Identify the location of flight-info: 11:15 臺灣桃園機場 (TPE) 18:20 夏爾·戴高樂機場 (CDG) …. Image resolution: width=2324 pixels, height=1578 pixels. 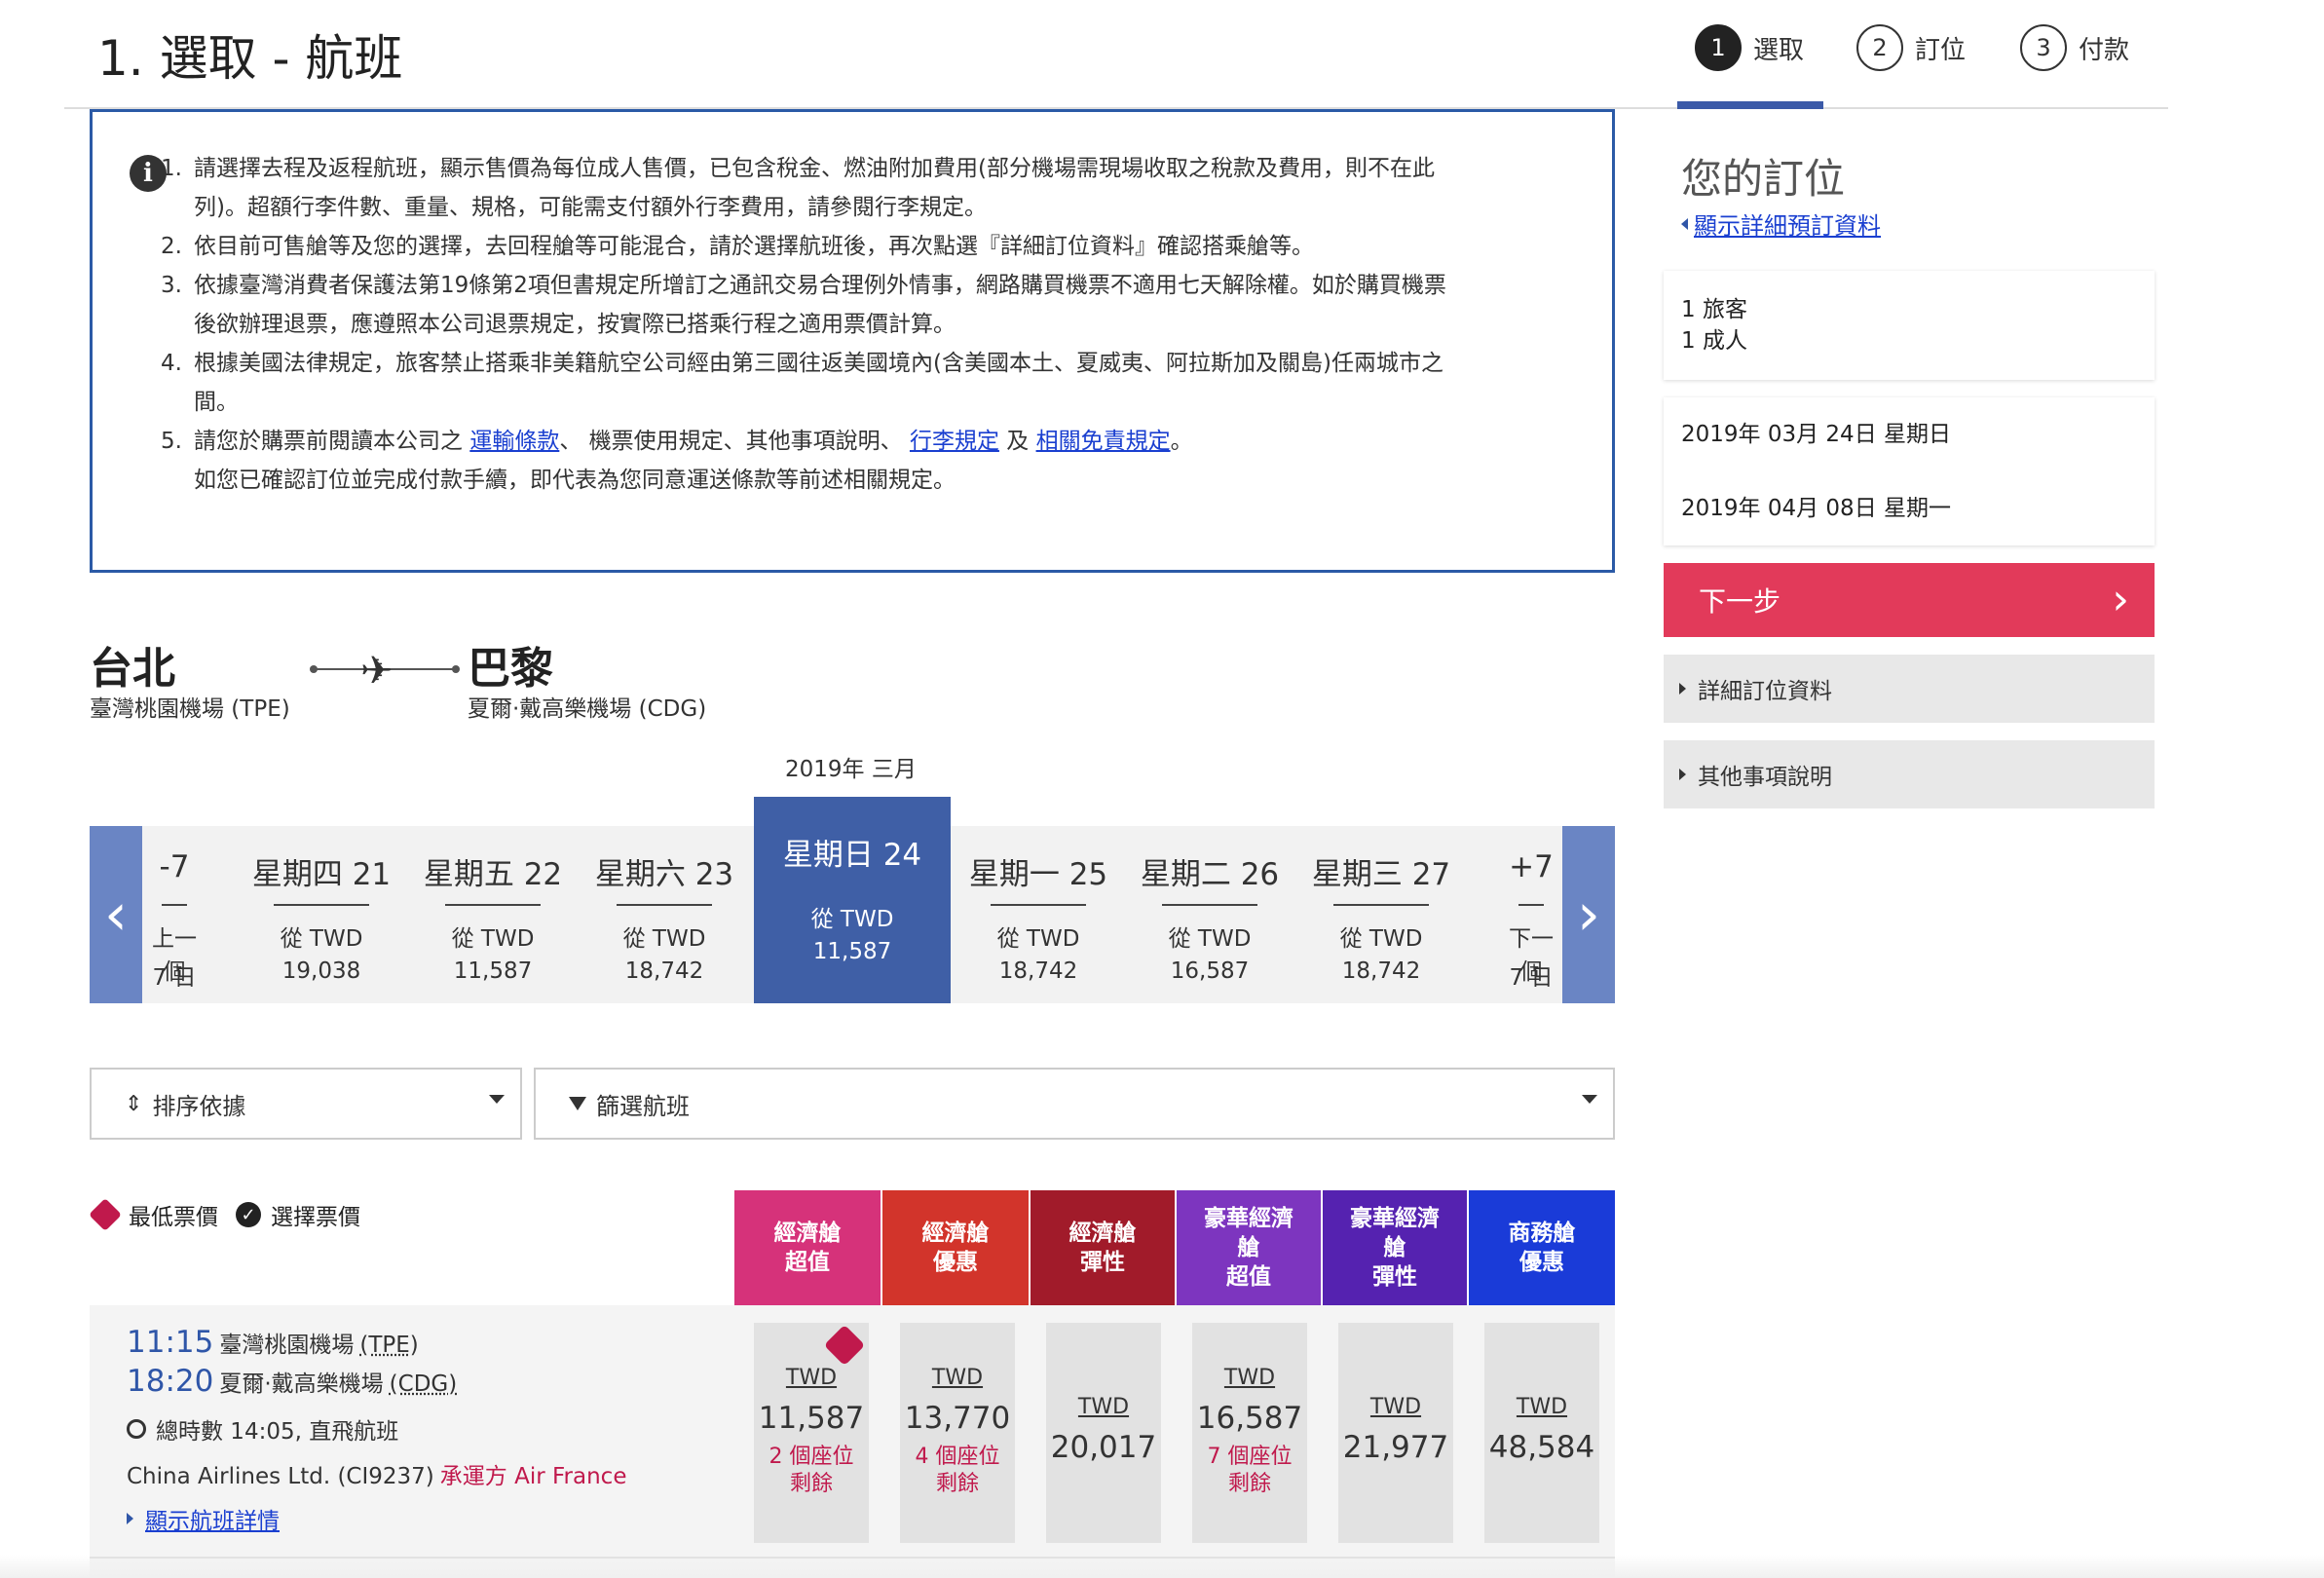
(376, 1430).